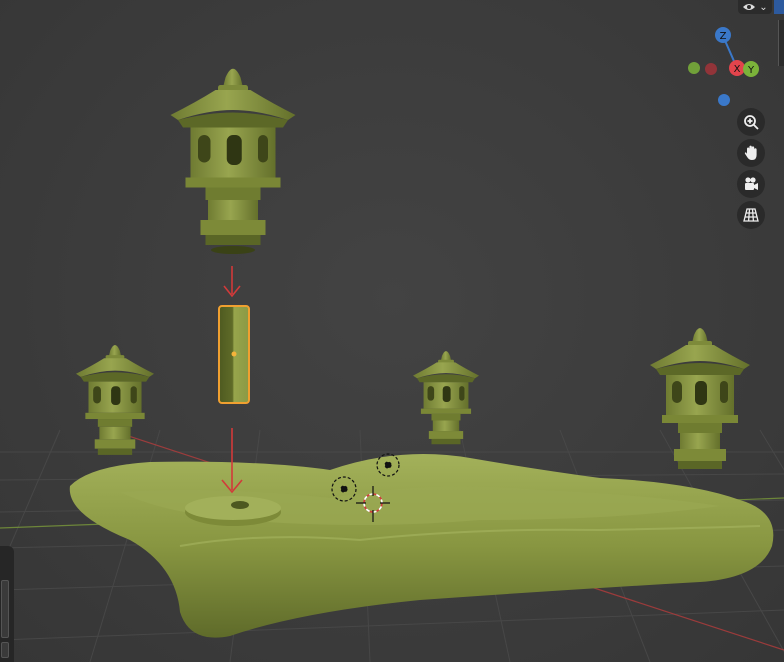 The image size is (784, 662). What do you see at coordinates (779, 7) in the screenshot?
I see `header-edge` at bounding box center [779, 7].